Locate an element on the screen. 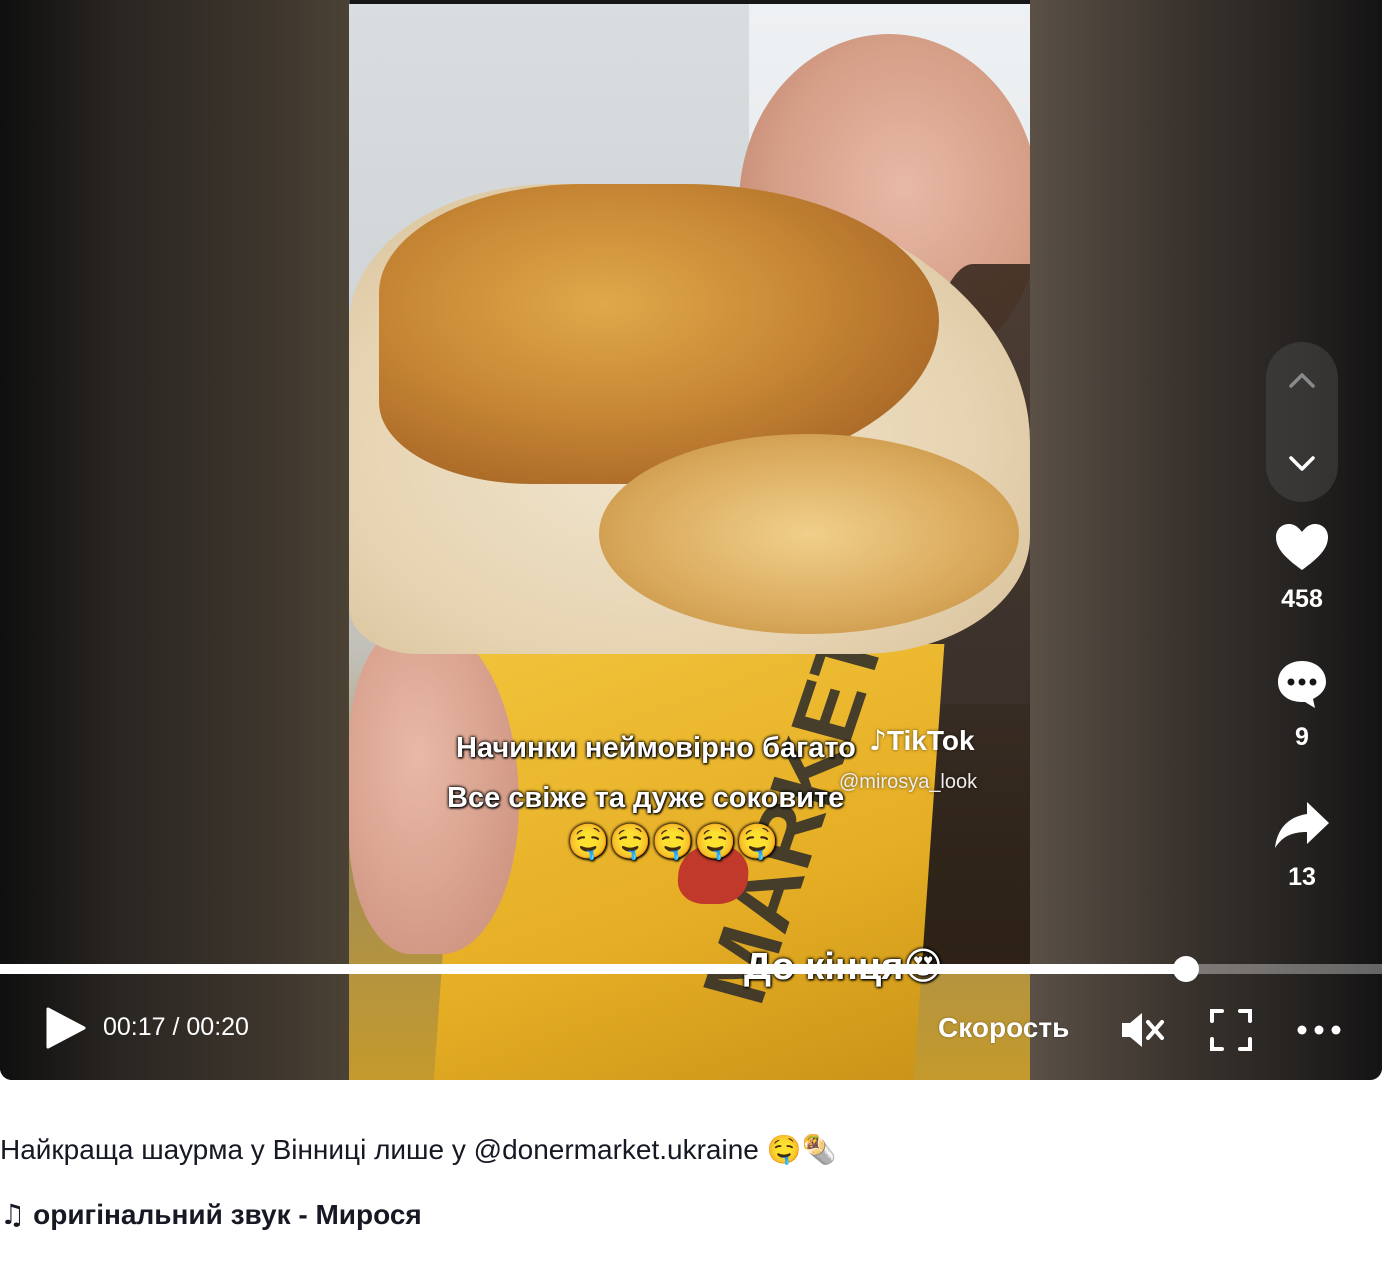  playback-time: 00:17 / 00:20 is located at coordinates (176, 1027).